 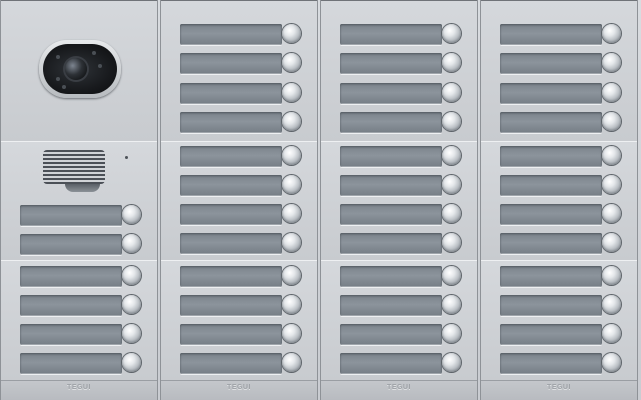 What do you see at coordinates (94, 53) in the screenshot?
I see `ir-led-icon` at bounding box center [94, 53].